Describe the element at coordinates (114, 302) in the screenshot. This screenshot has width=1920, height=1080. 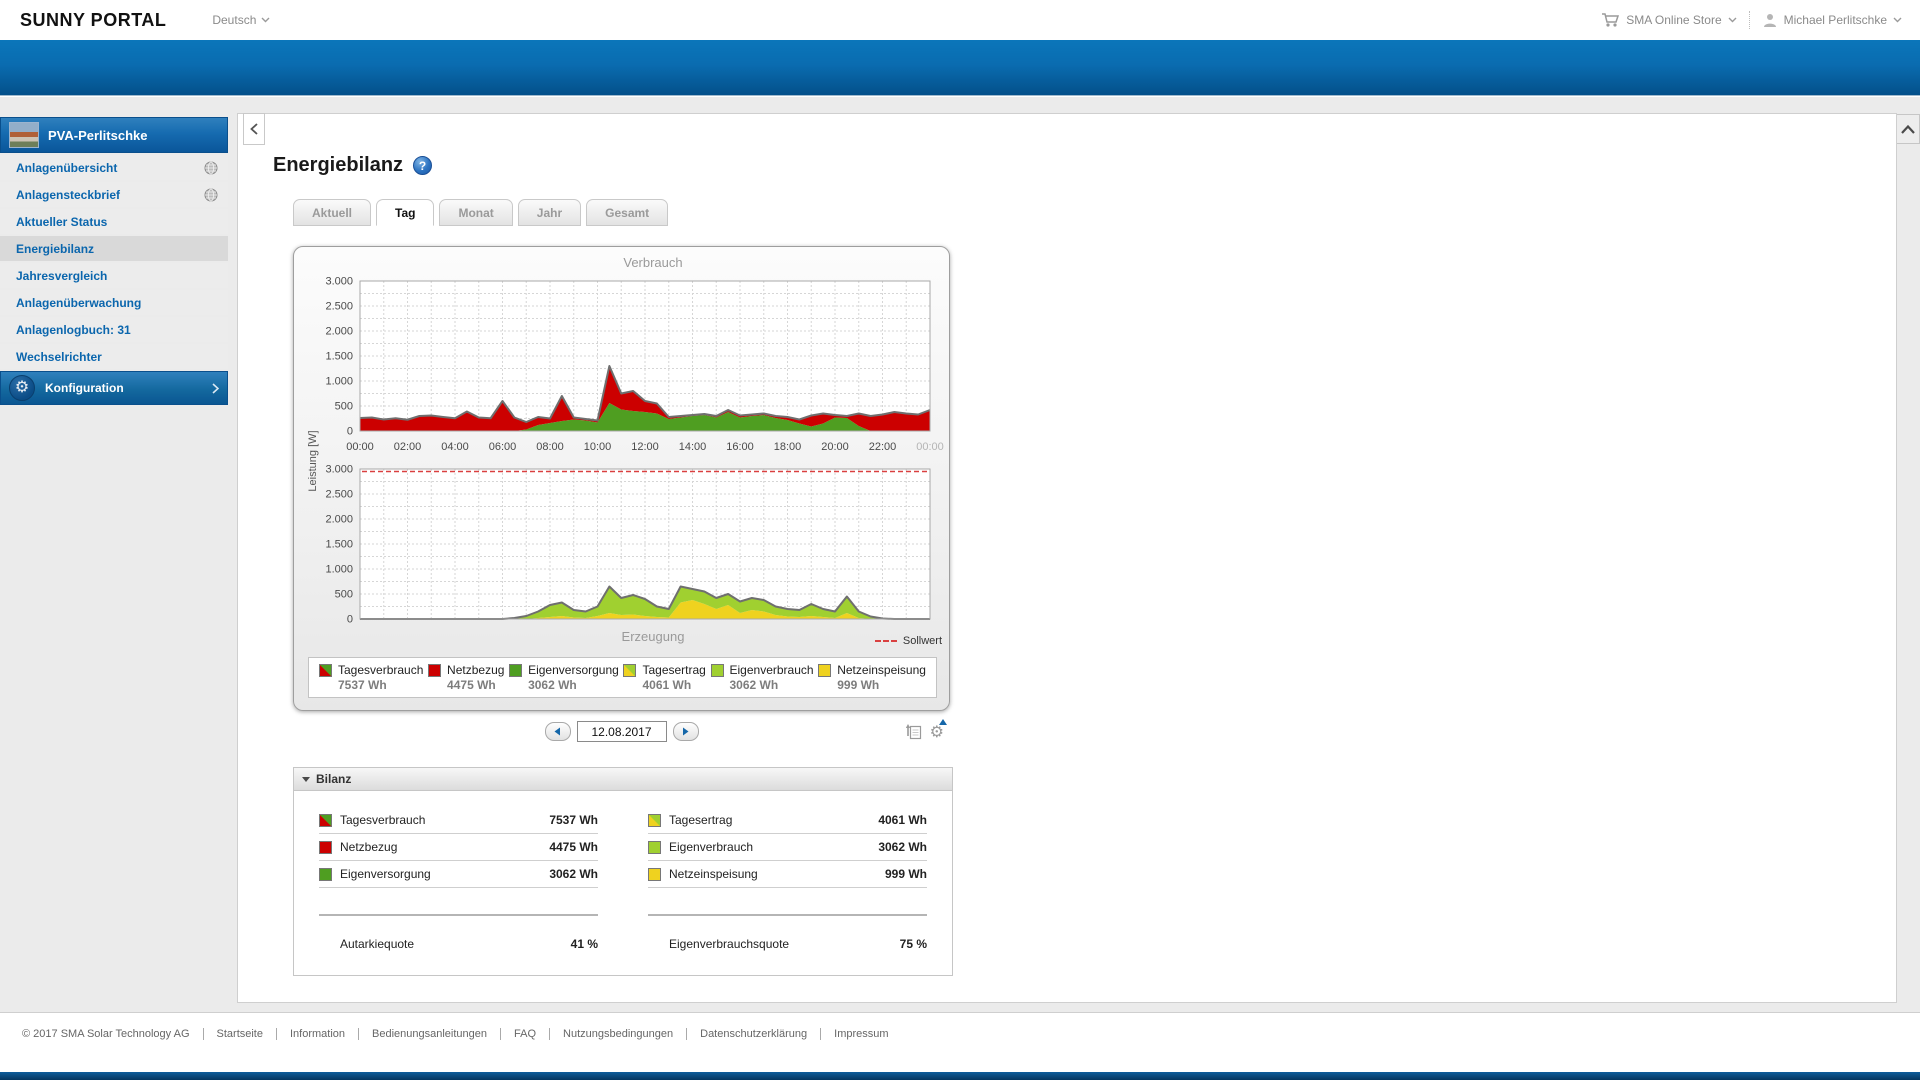
I see `sidebar-item-anlagenueberwachung: Anlagenüberwachung` at that location.